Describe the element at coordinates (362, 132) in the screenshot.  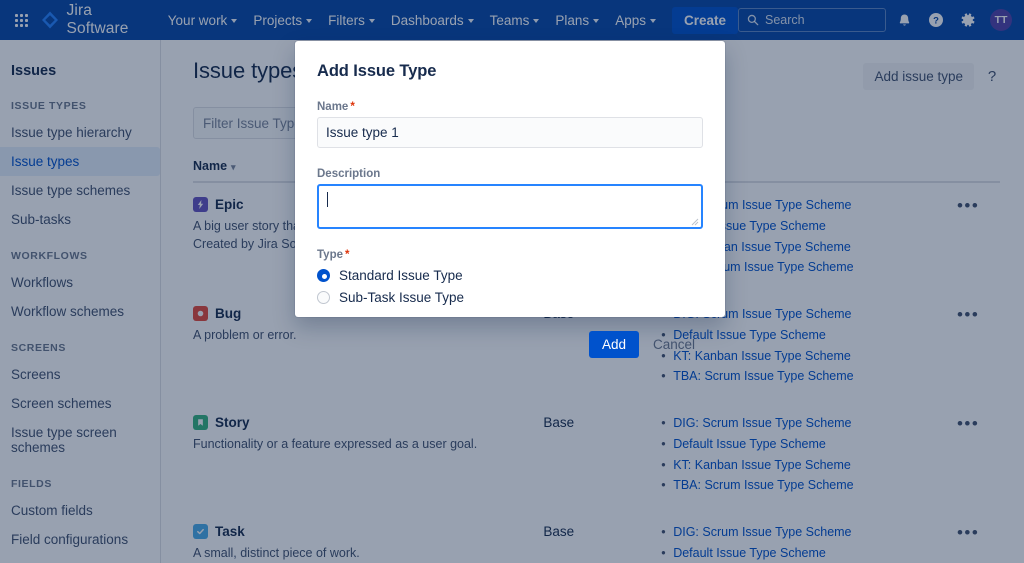
I see `name-field-value: Issue type 1` at that location.